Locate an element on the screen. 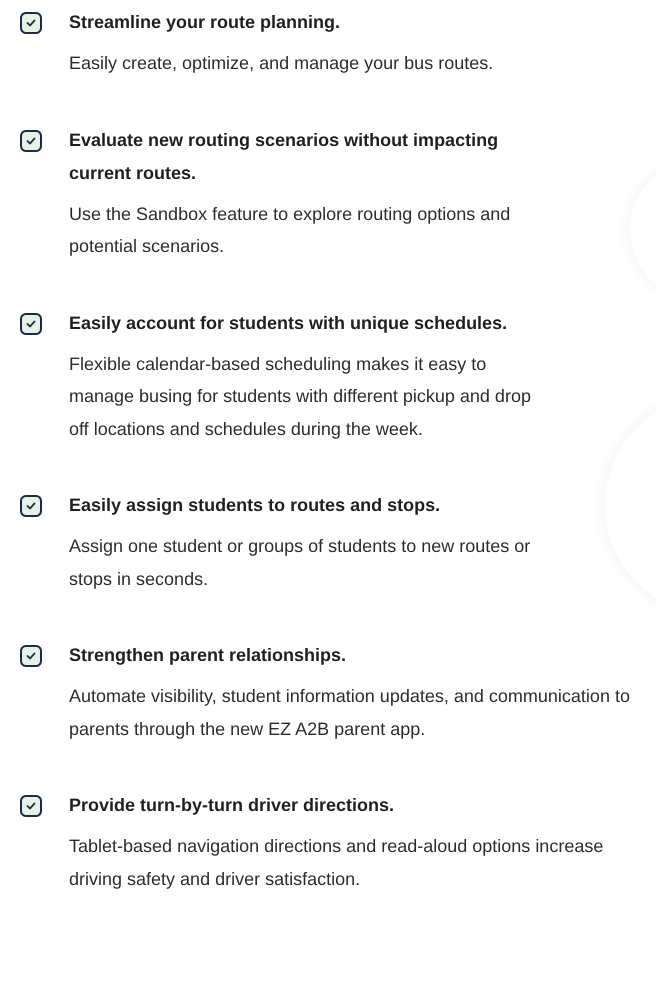 This screenshot has width=656, height=988. feature-description: Tablet-based navigation directions and read-aloud options increase driving safety and driver satisfaction. is located at coordinates (336, 863).